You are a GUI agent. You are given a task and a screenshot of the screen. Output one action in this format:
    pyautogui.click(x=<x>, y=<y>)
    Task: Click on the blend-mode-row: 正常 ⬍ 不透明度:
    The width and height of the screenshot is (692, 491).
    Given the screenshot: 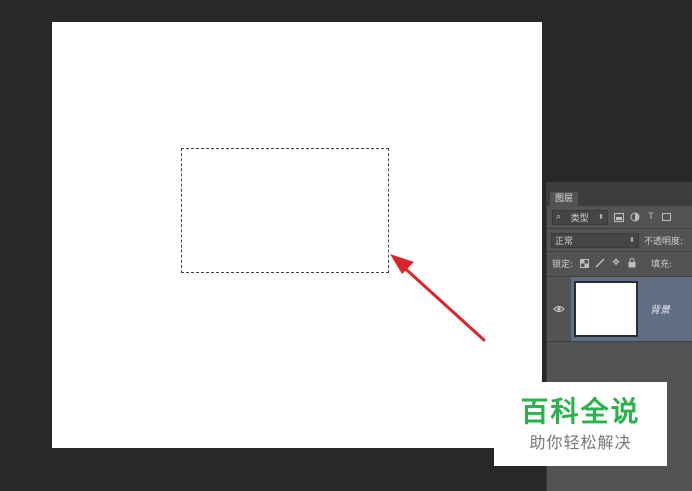 What is the action you would take?
    pyautogui.click(x=619, y=240)
    